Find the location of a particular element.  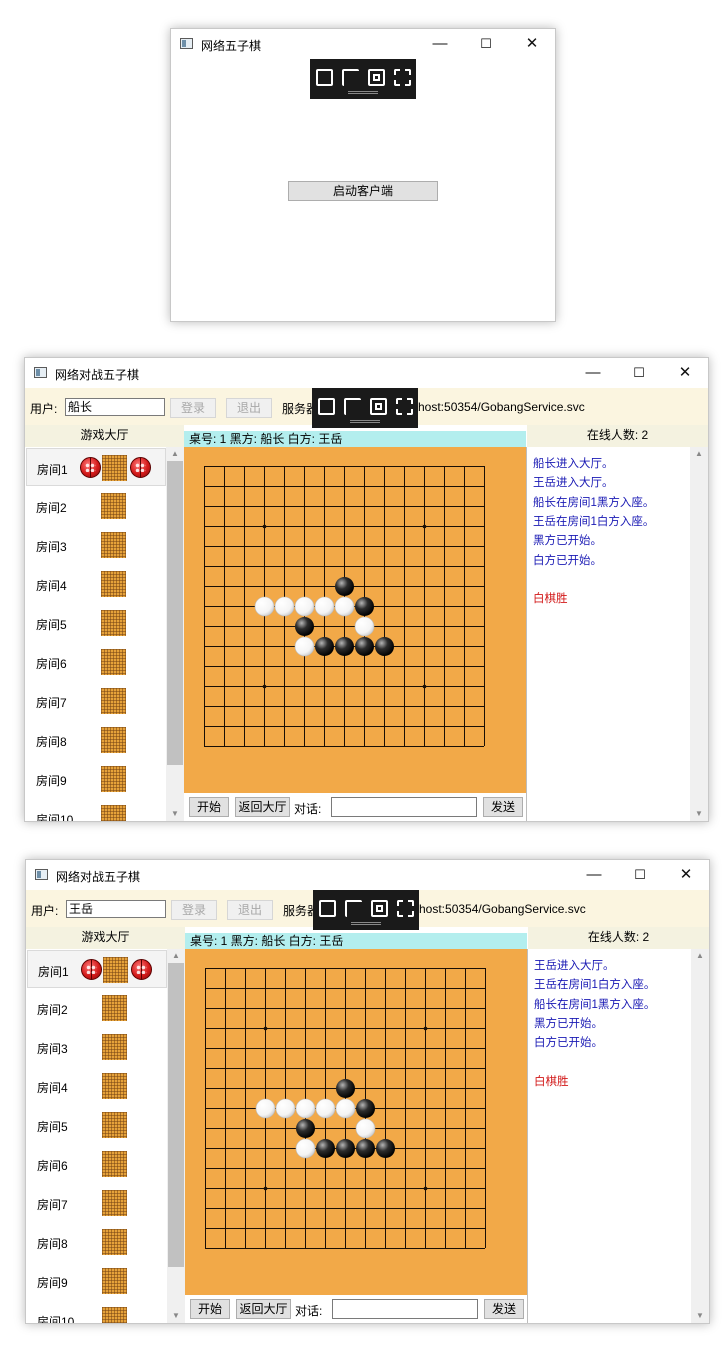

username-input: 王岳 is located at coordinates (116, 909).